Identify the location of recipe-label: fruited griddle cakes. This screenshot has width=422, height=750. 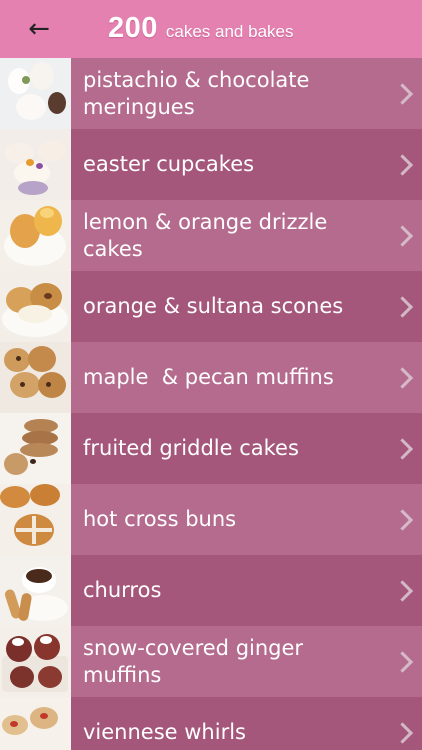
(191, 448).